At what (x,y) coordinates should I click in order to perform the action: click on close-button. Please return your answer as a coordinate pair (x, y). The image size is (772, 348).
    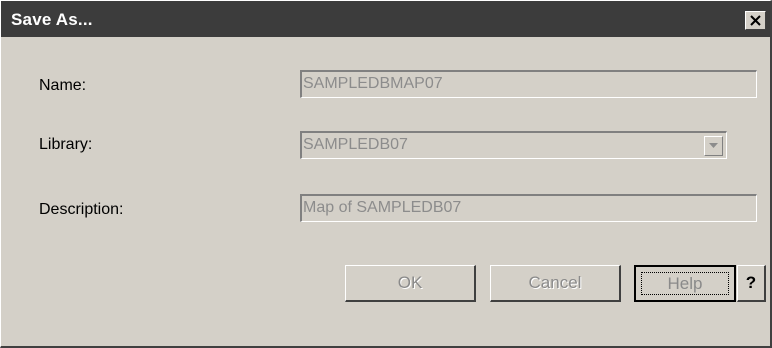
    Looking at the image, I should click on (755, 20).